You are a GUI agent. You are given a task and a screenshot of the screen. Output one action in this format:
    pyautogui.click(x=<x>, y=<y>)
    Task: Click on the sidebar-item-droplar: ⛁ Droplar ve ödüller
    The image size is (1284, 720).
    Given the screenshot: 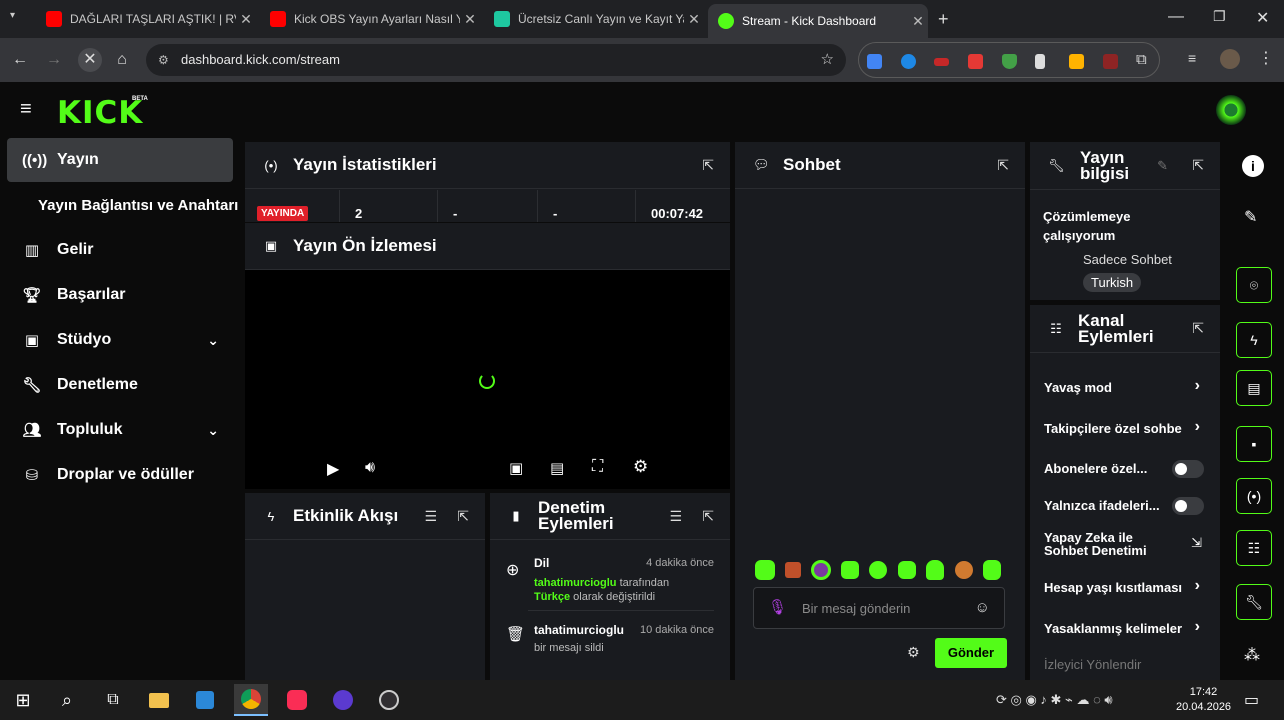 What is the action you would take?
    pyautogui.click(x=120, y=475)
    